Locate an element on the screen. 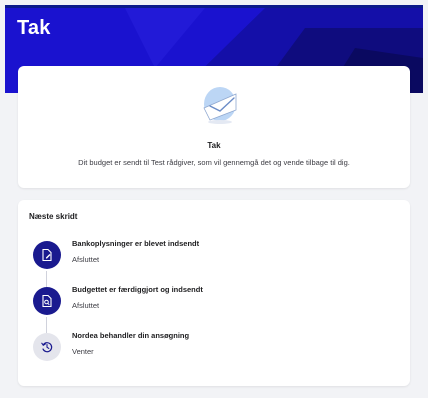  document-search-icon is located at coordinates (47, 301).